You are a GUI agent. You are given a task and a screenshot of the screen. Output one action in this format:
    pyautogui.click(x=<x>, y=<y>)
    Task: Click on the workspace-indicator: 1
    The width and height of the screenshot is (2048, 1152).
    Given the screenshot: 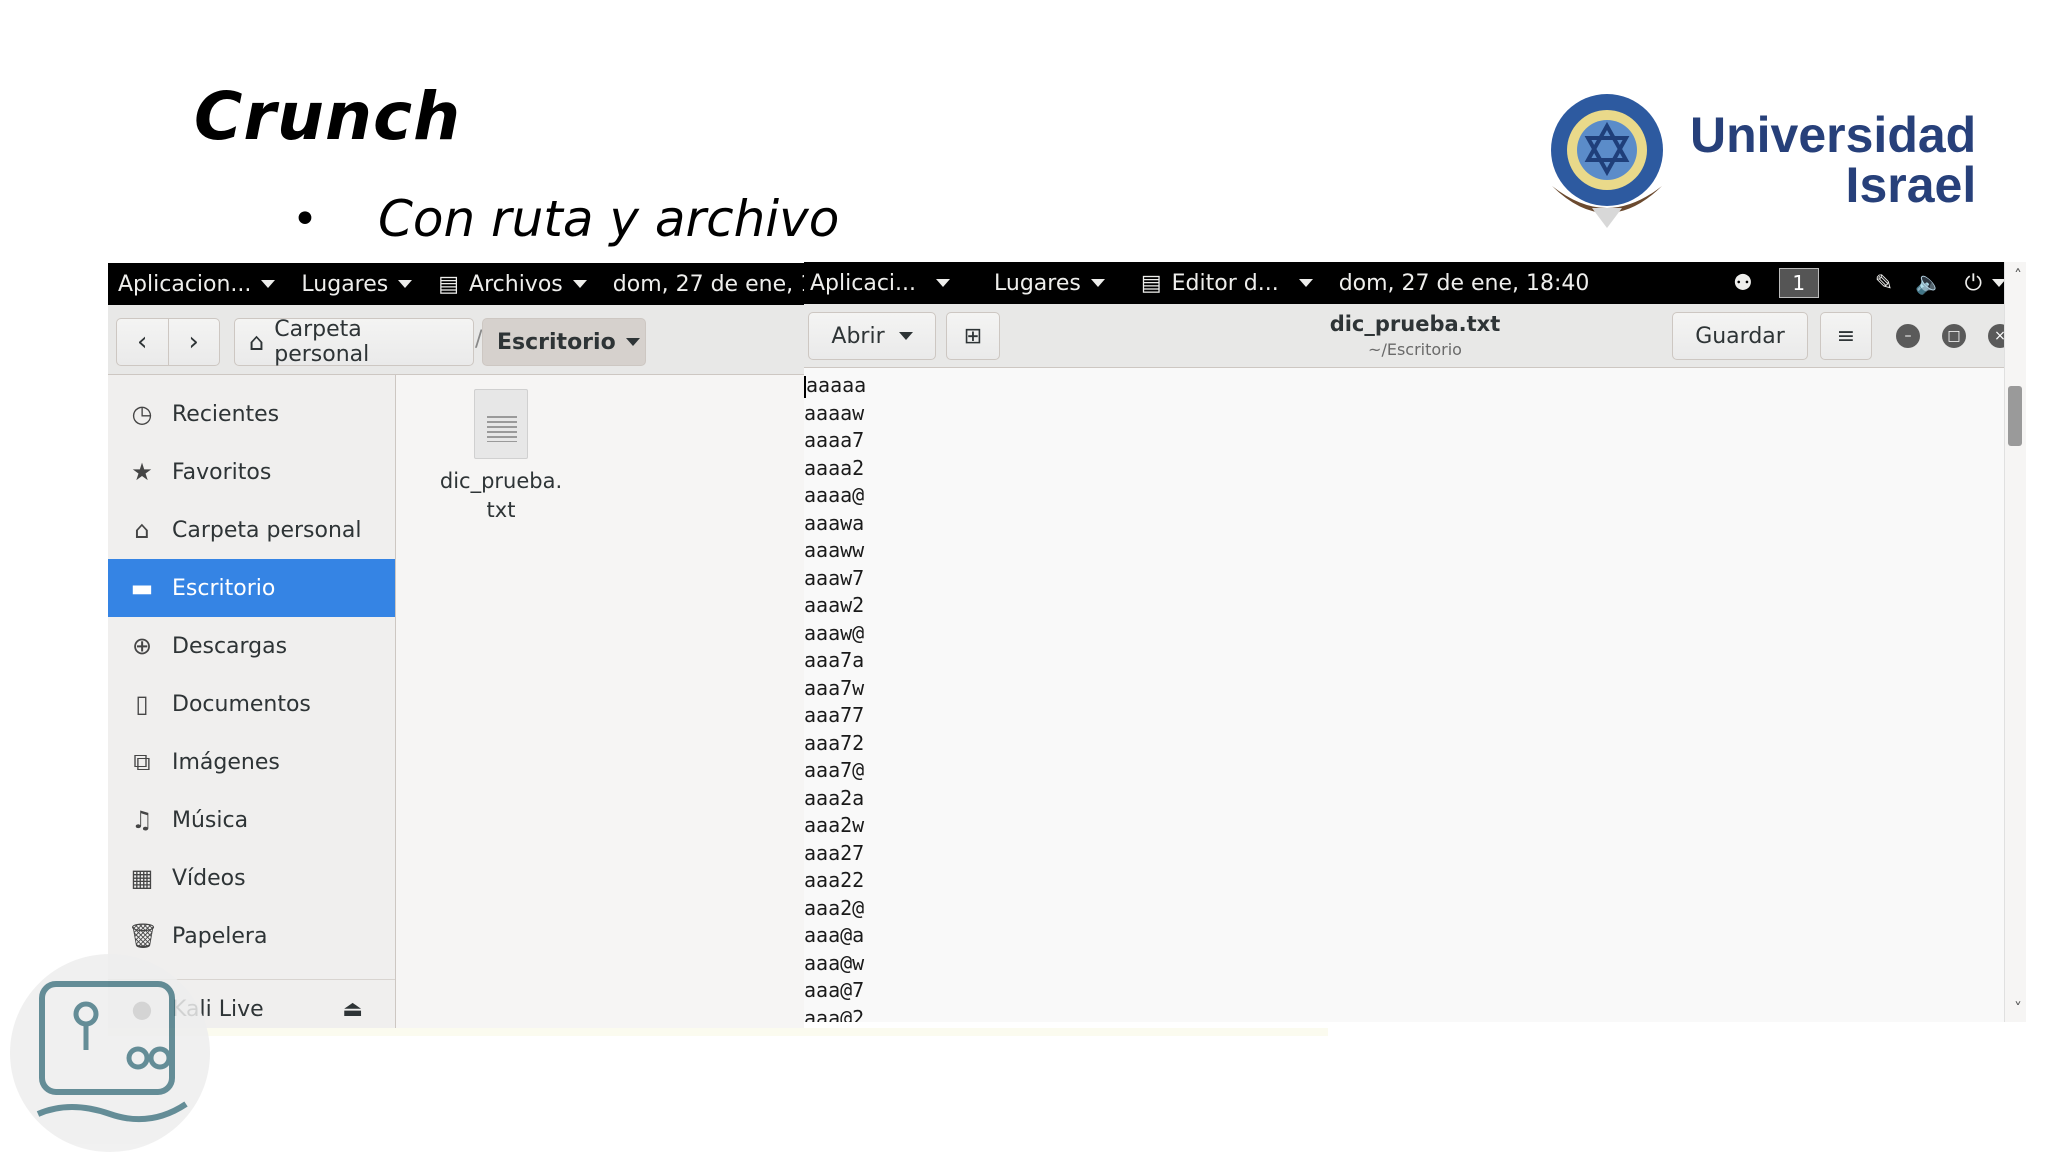 What is the action you would take?
    pyautogui.click(x=1798, y=283)
    